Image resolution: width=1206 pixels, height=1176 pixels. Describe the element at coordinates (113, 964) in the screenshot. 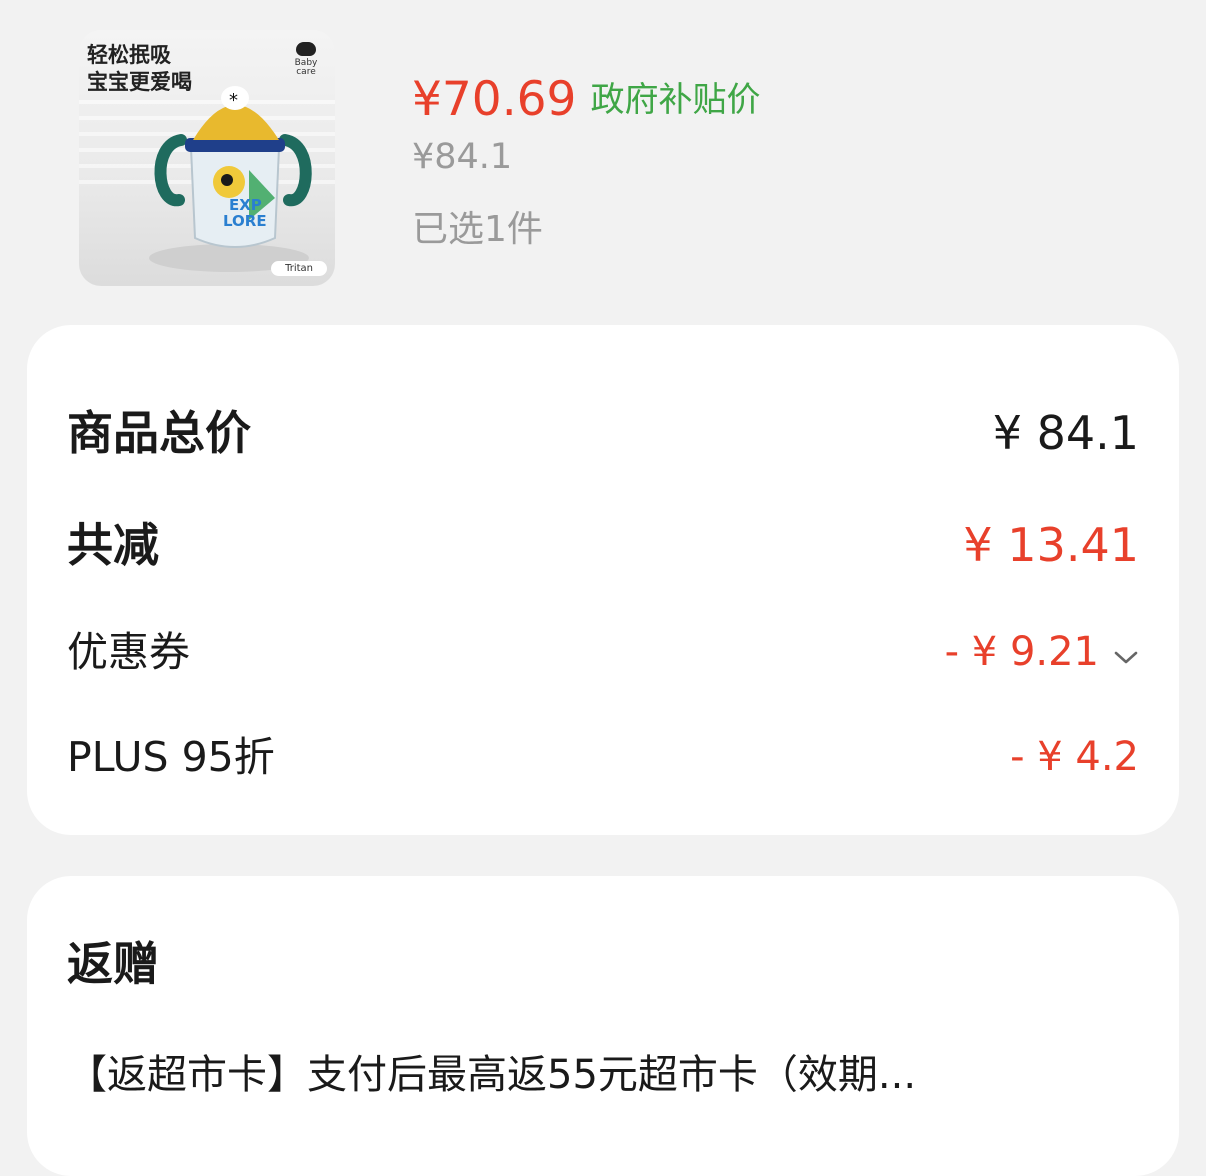

I see `gift-title: 返赠` at that location.